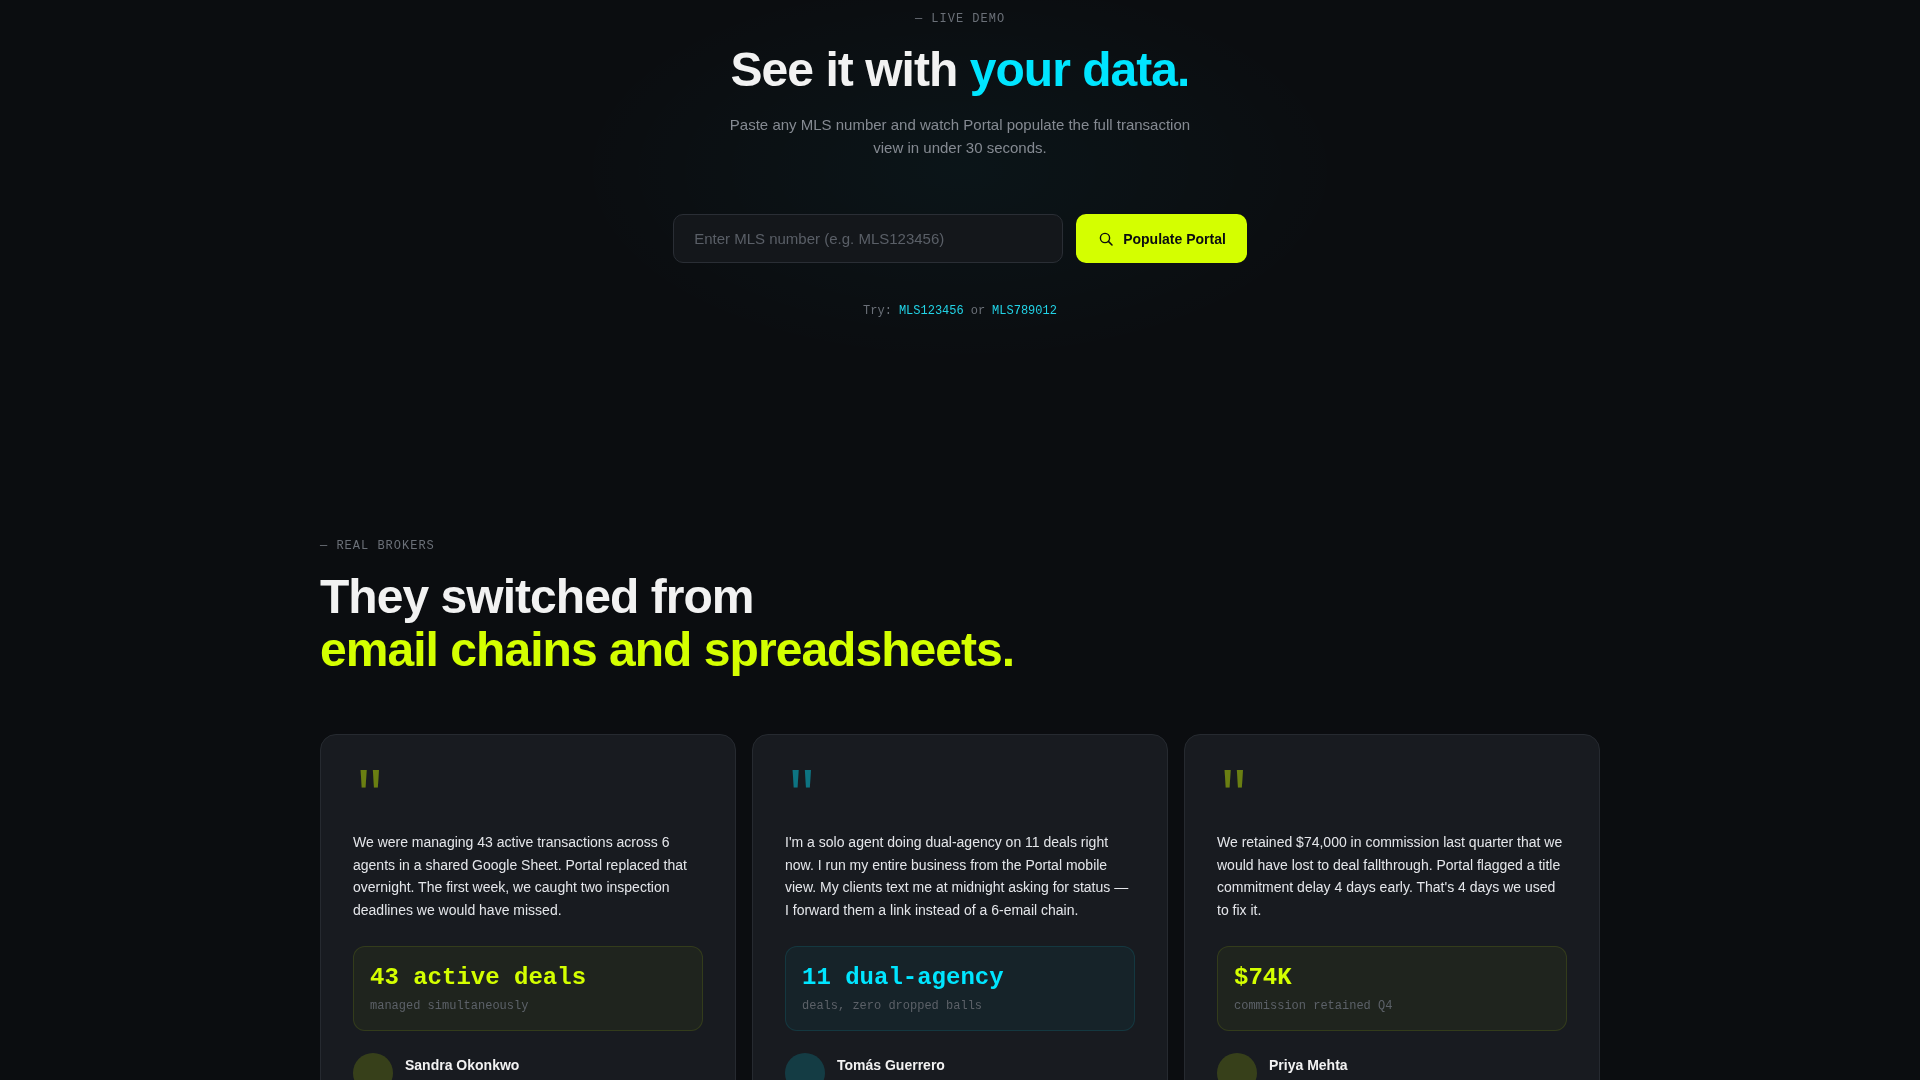 This screenshot has height=1080, width=1920. What do you see at coordinates (1390, 877) in the screenshot?
I see `testimonial-quote: We retained $74,000 in commission last quarter that we would have lost to deal fallthrough. Portal flagged a title commitment delay 4 days early. That's 4 days we used to fix it.` at bounding box center [1390, 877].